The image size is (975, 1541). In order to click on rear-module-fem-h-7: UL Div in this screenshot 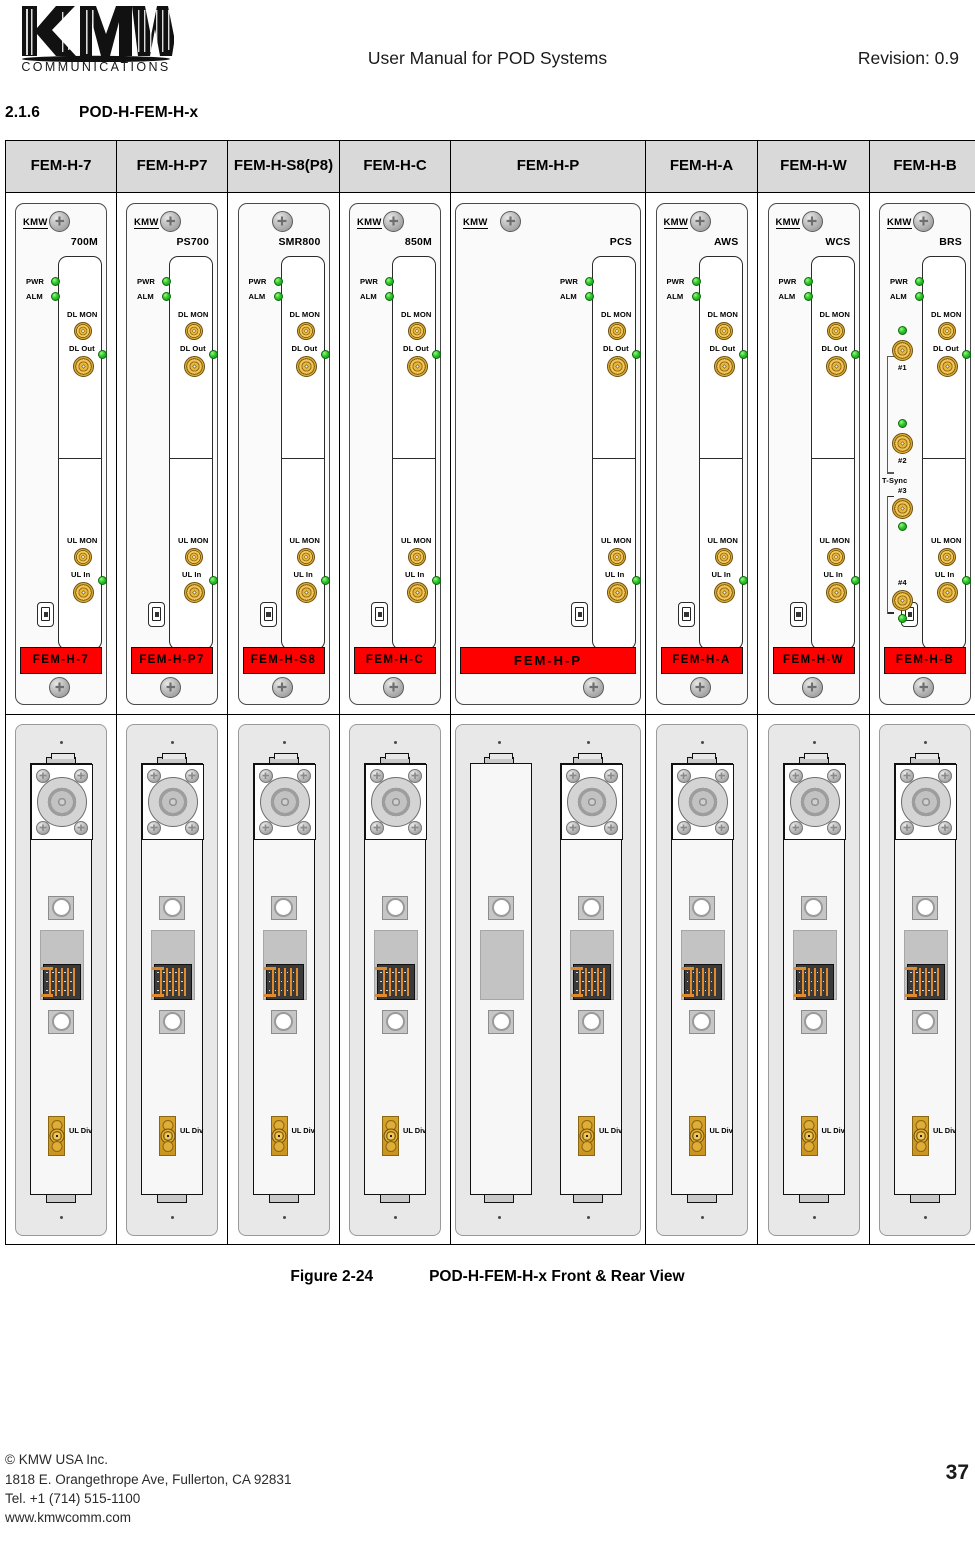, I will do `click(61, 979)`.